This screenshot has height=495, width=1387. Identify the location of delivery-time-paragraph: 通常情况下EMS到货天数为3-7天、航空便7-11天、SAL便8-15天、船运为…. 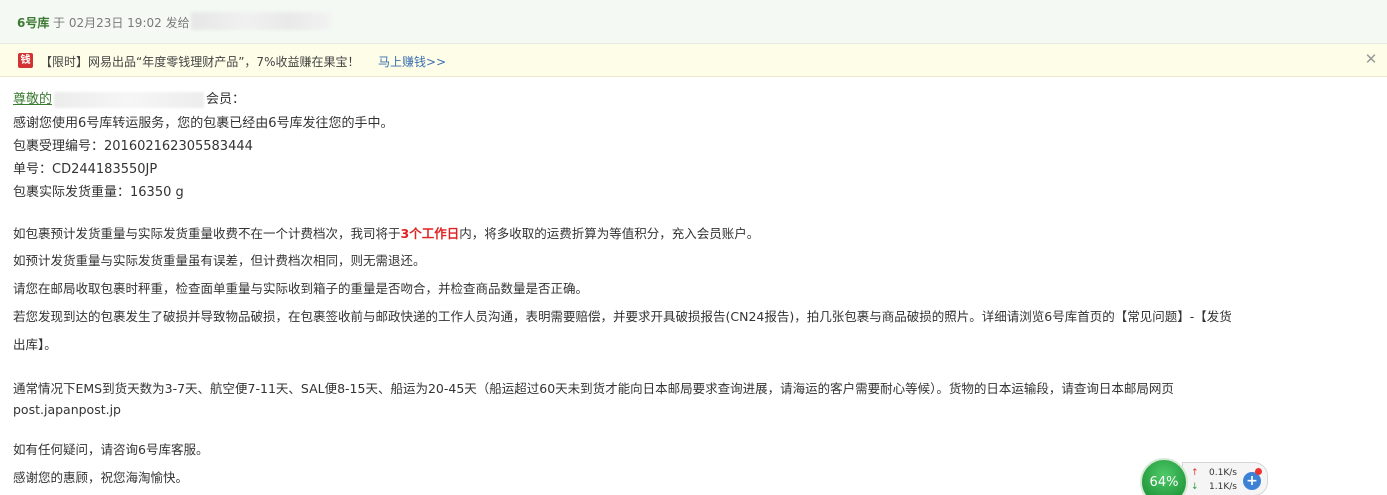
(593, 388).